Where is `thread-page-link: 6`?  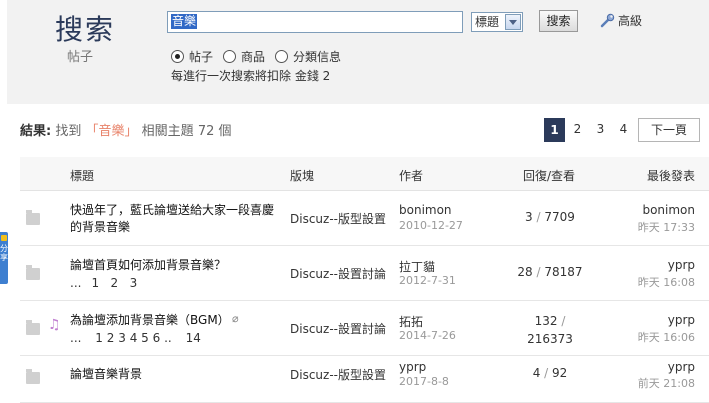
thread-page-link: 6 is located at coordinates (157, 338).